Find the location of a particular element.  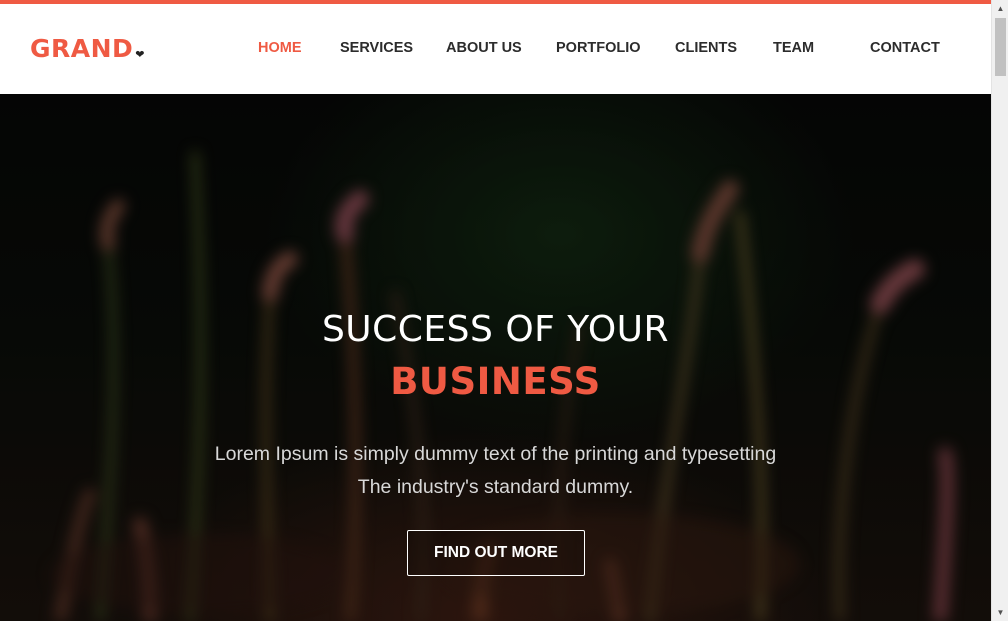

find-out-more-button: FIND OUT MORE is located at coordinates (496, 553).